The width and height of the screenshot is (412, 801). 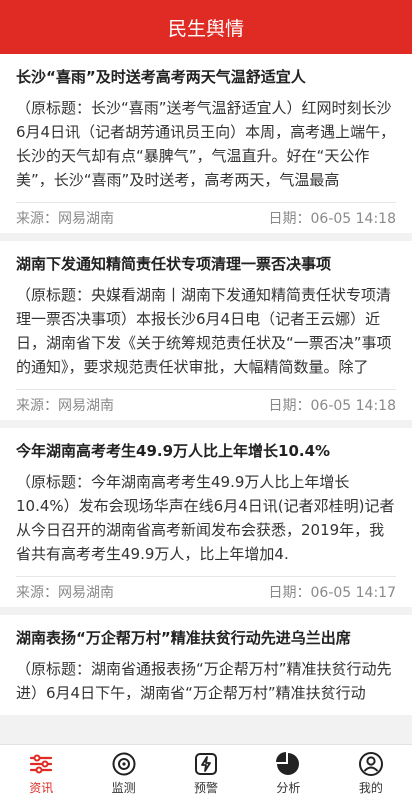 I want to click on news-icon, so click(x=41, y=763).